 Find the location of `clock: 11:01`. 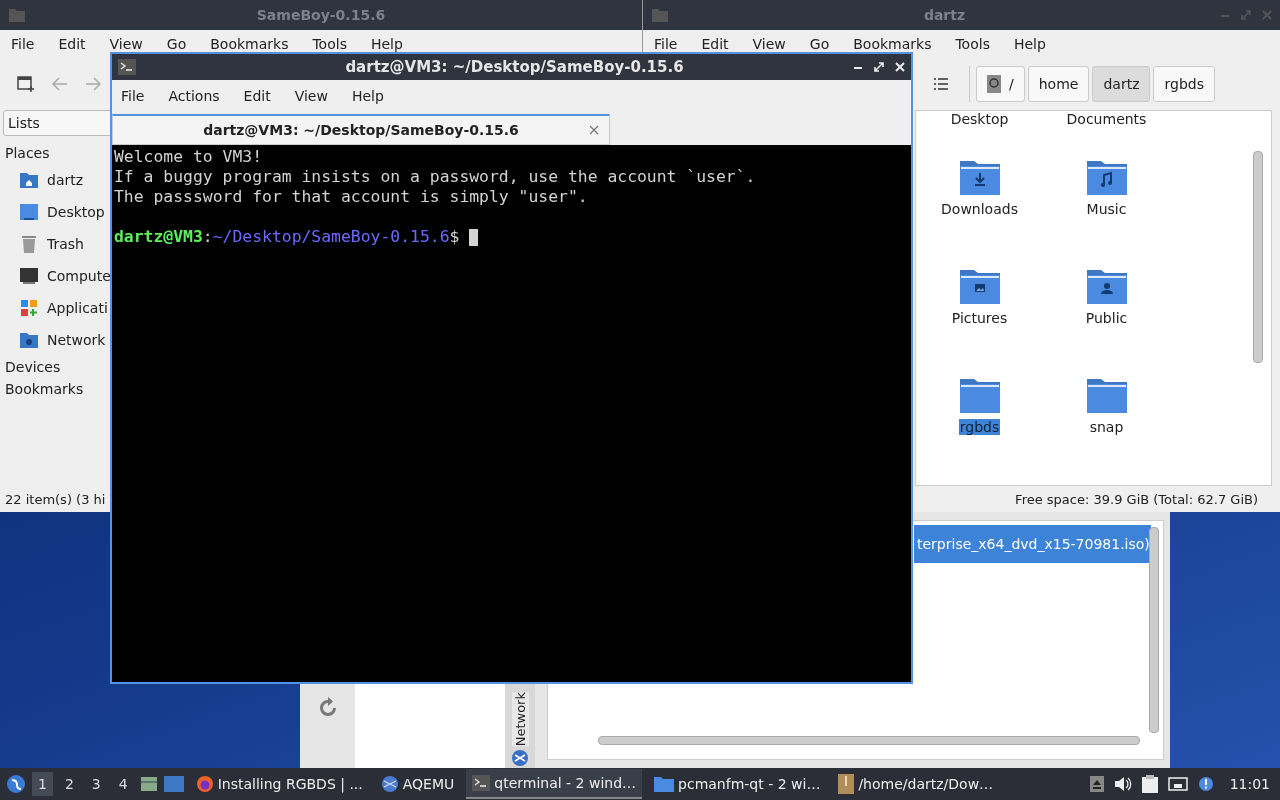

clock: 11:01 is located at coordinates (1249, 784).